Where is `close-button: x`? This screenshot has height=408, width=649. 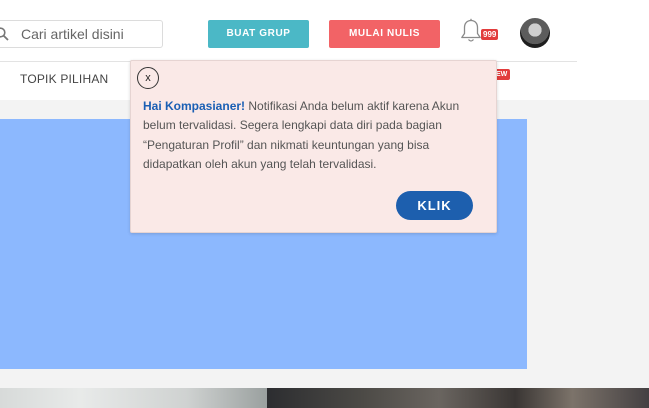
close-button: x is located at coordinates (148, 78).